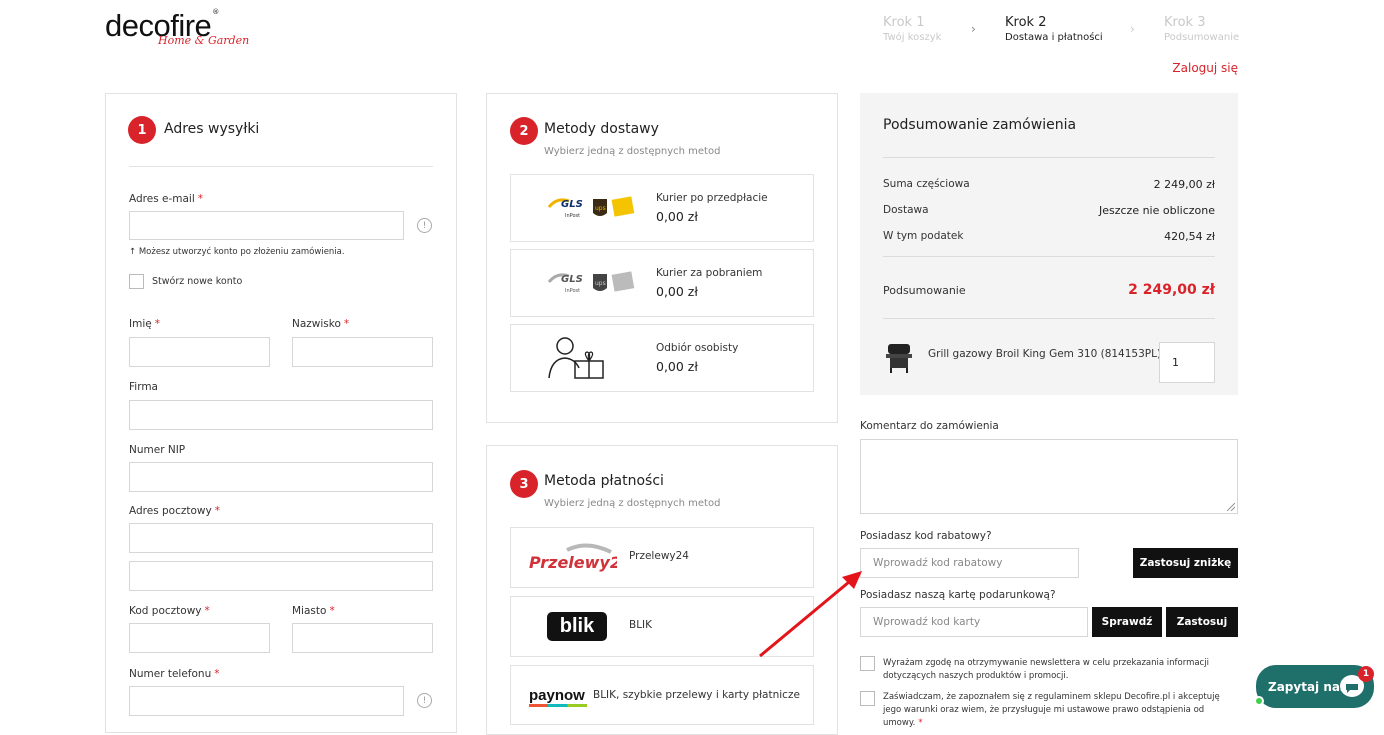 This screenshot has height=735, width=1384. Describe the element at coordinates (216, 12) in the screenshot. I see `registered-icon: ®` at that location.